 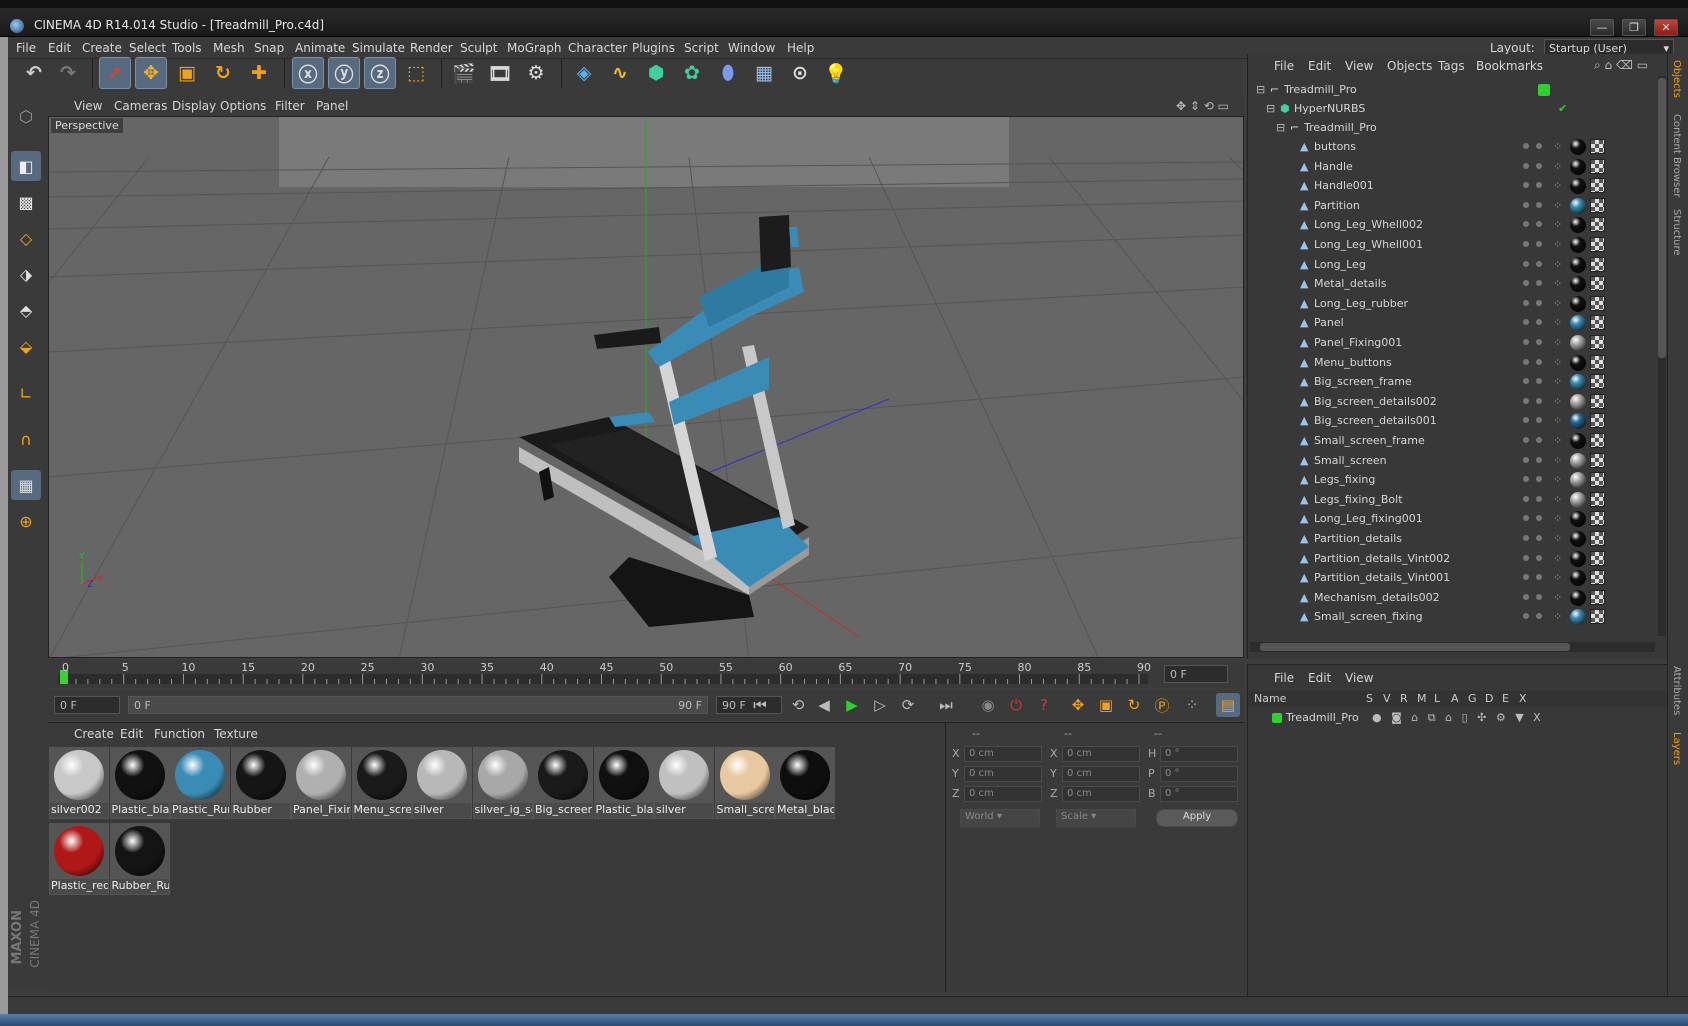 I want to click on undo-icon: ↶, so click(x=34, y=73).